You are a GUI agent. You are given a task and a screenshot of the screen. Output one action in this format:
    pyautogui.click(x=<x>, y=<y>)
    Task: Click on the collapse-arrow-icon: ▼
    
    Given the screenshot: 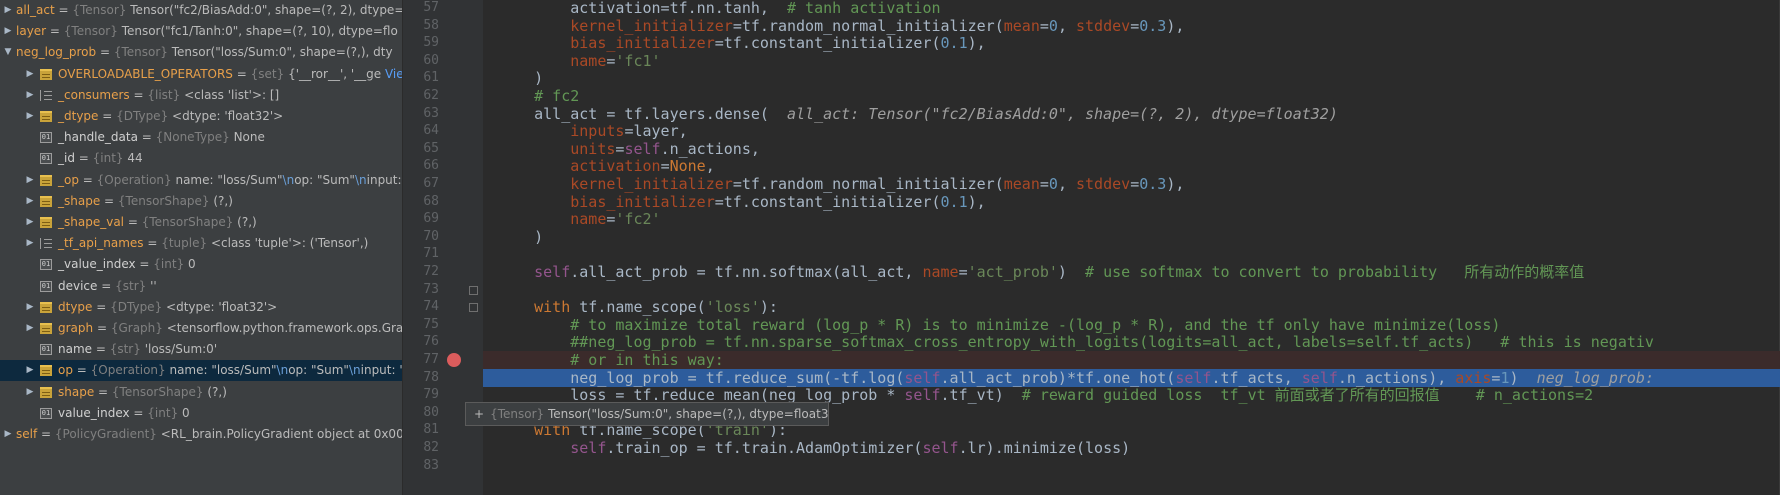 What is the action you would take?
    pyautogui.click(x=8, y=52)
    